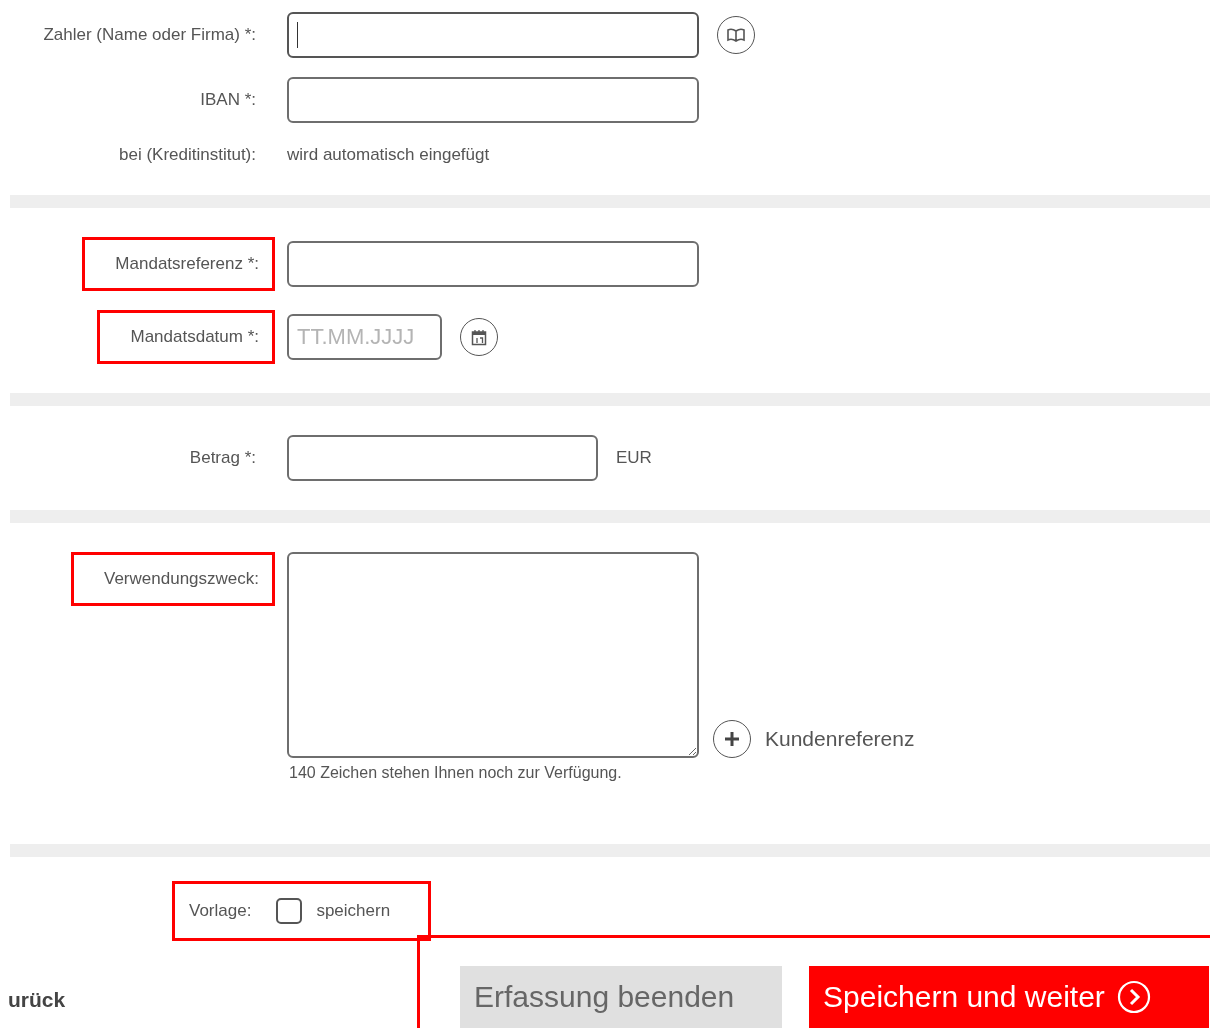  I want to click on highlighted-label: Mandatsreferenz *:, so click(178, 264).